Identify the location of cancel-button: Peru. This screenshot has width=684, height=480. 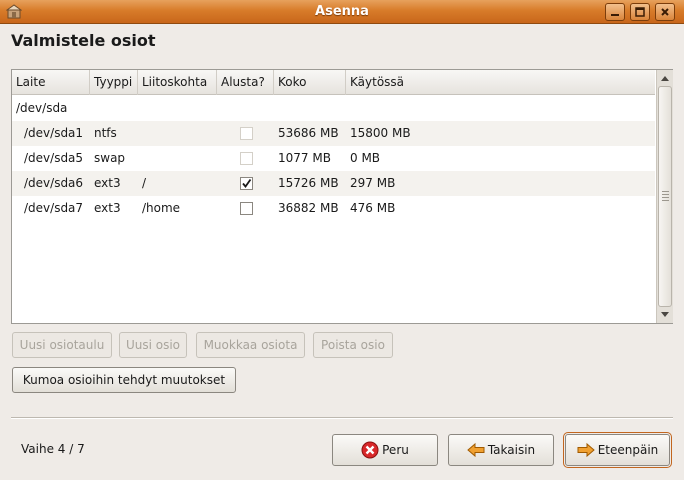
(385, 450).